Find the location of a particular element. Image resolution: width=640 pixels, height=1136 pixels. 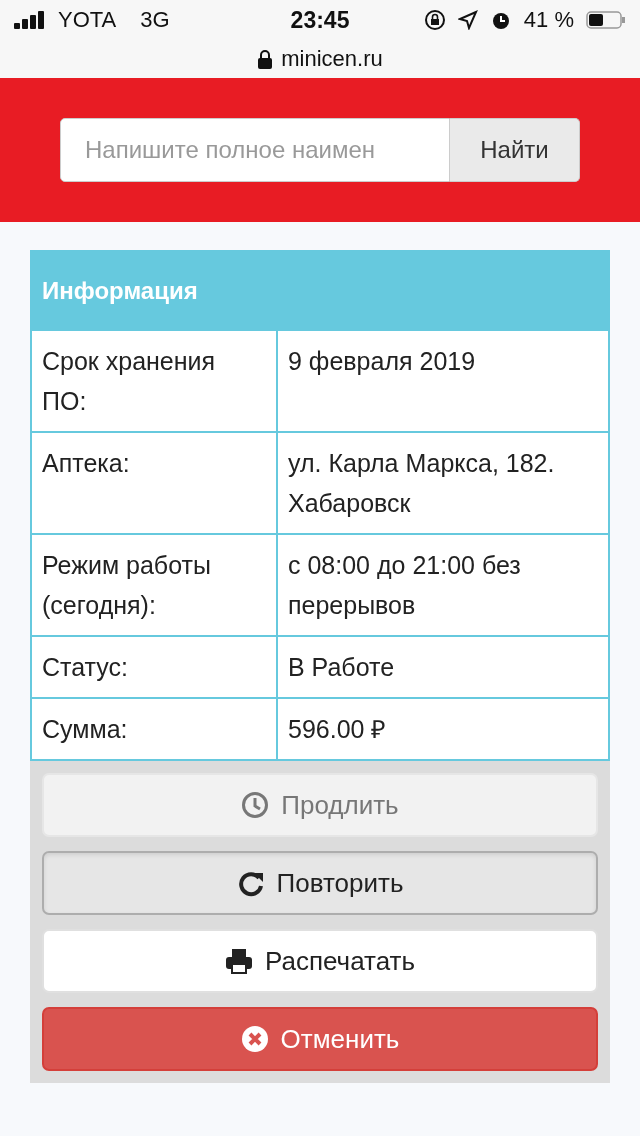

rotation-lock-icon is located at coordinates (434, 20).